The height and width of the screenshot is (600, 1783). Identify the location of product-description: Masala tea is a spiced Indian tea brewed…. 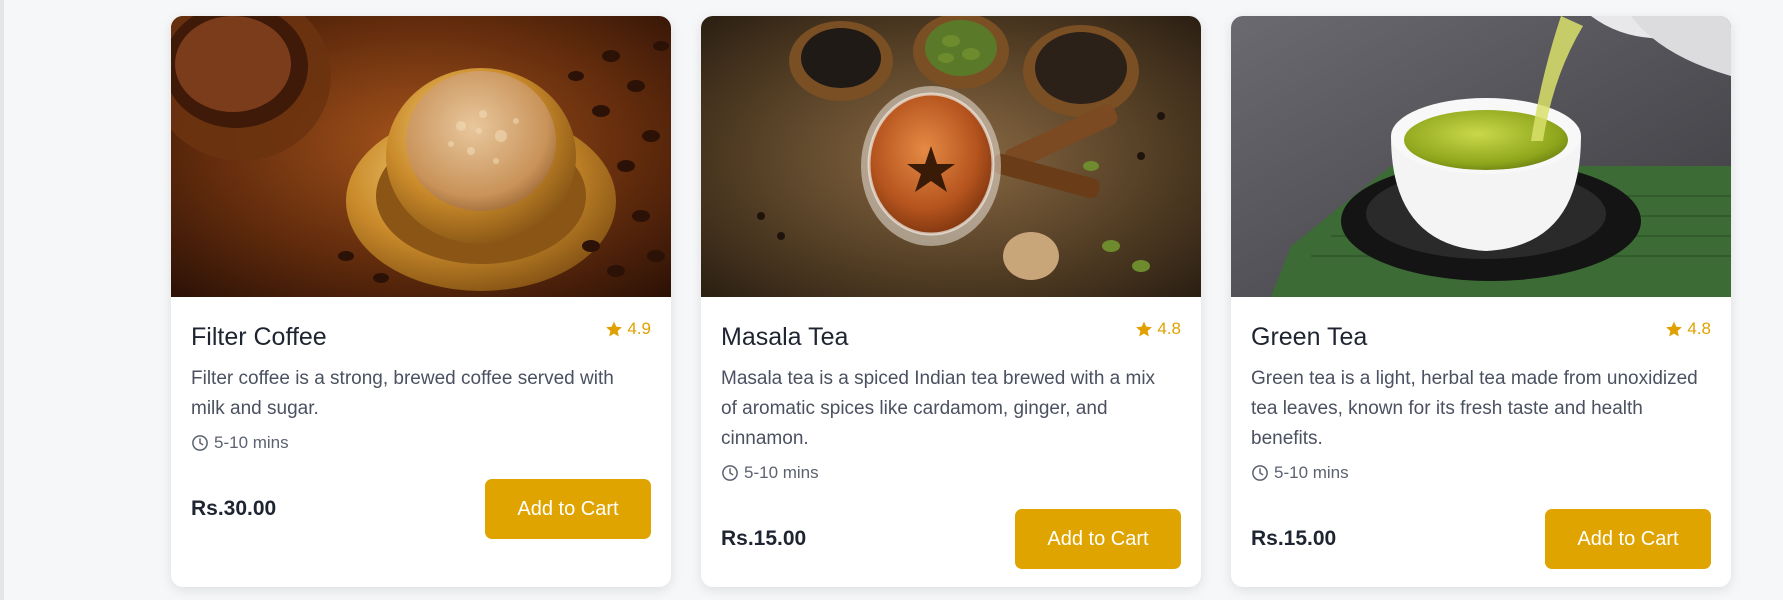
(938, 408).